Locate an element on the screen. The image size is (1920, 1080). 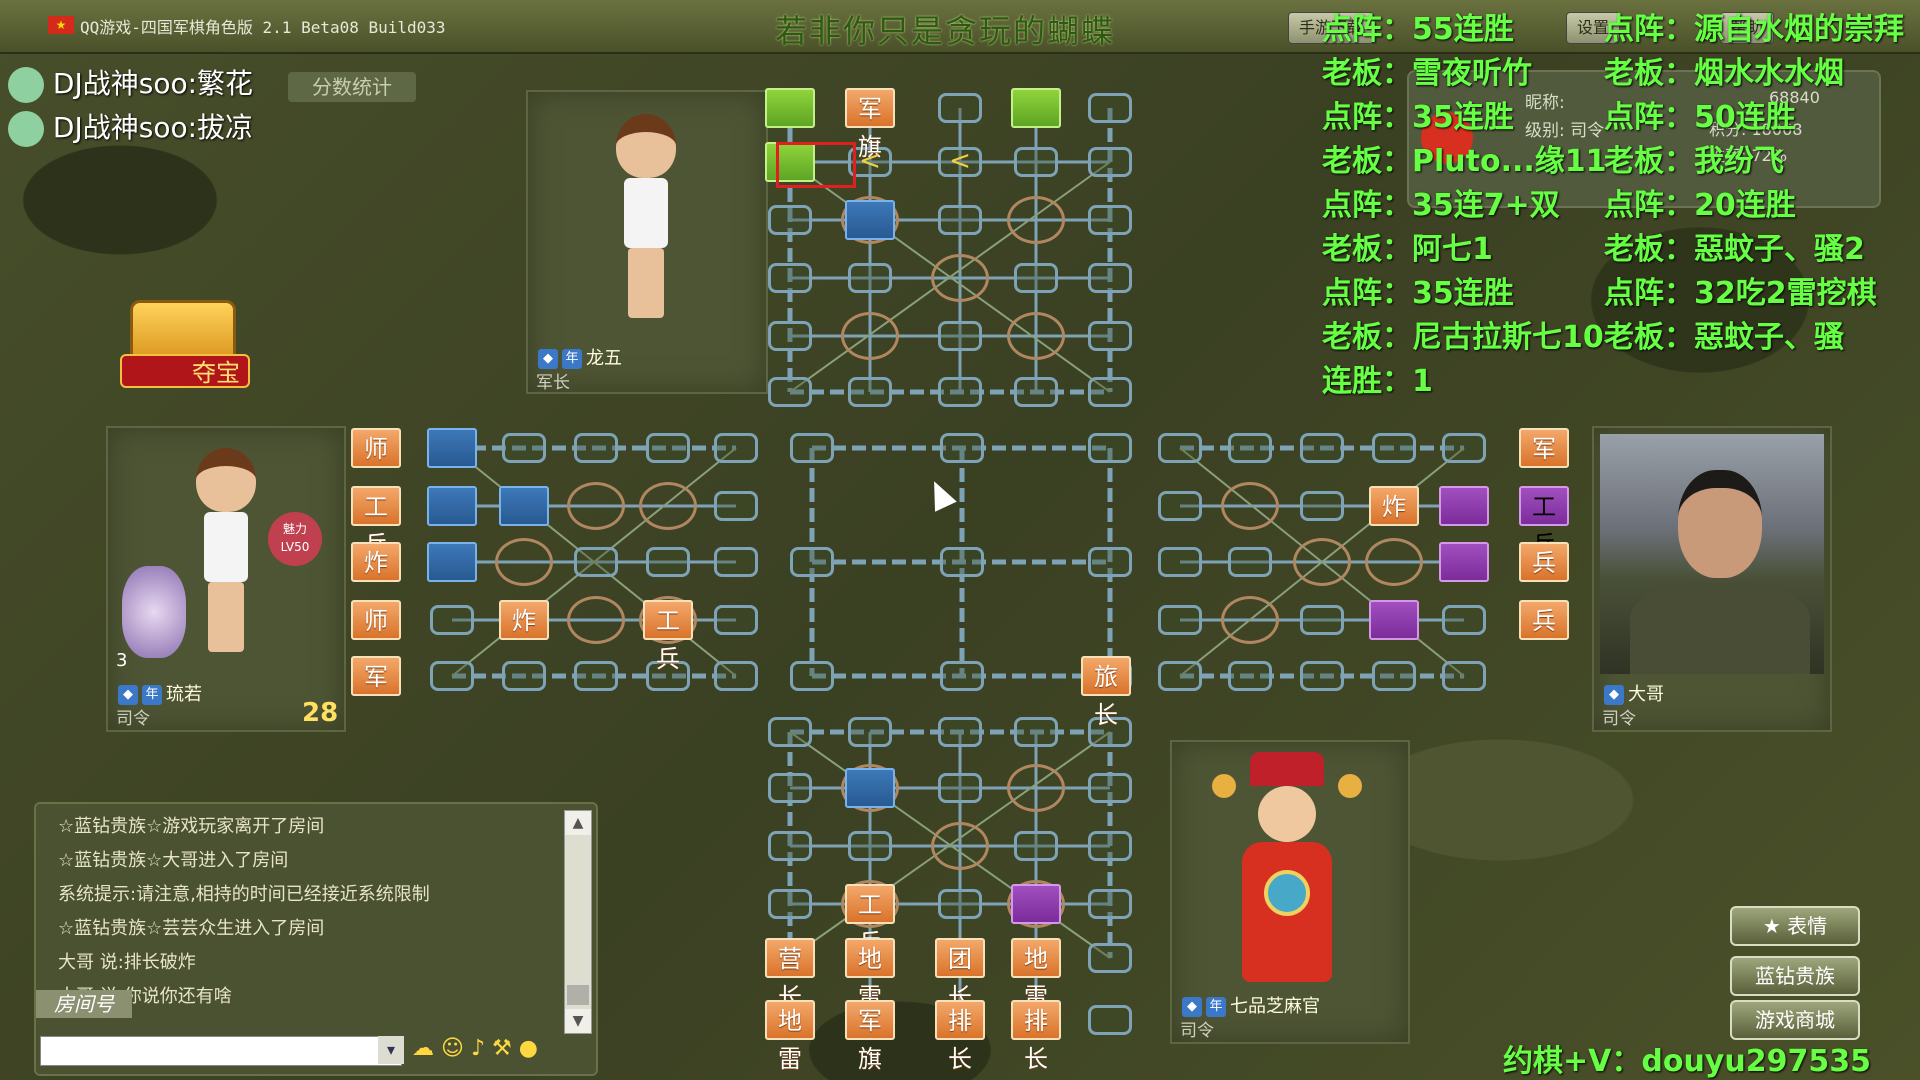
move-arrow-icon: < is located at coordinates (960, 162).